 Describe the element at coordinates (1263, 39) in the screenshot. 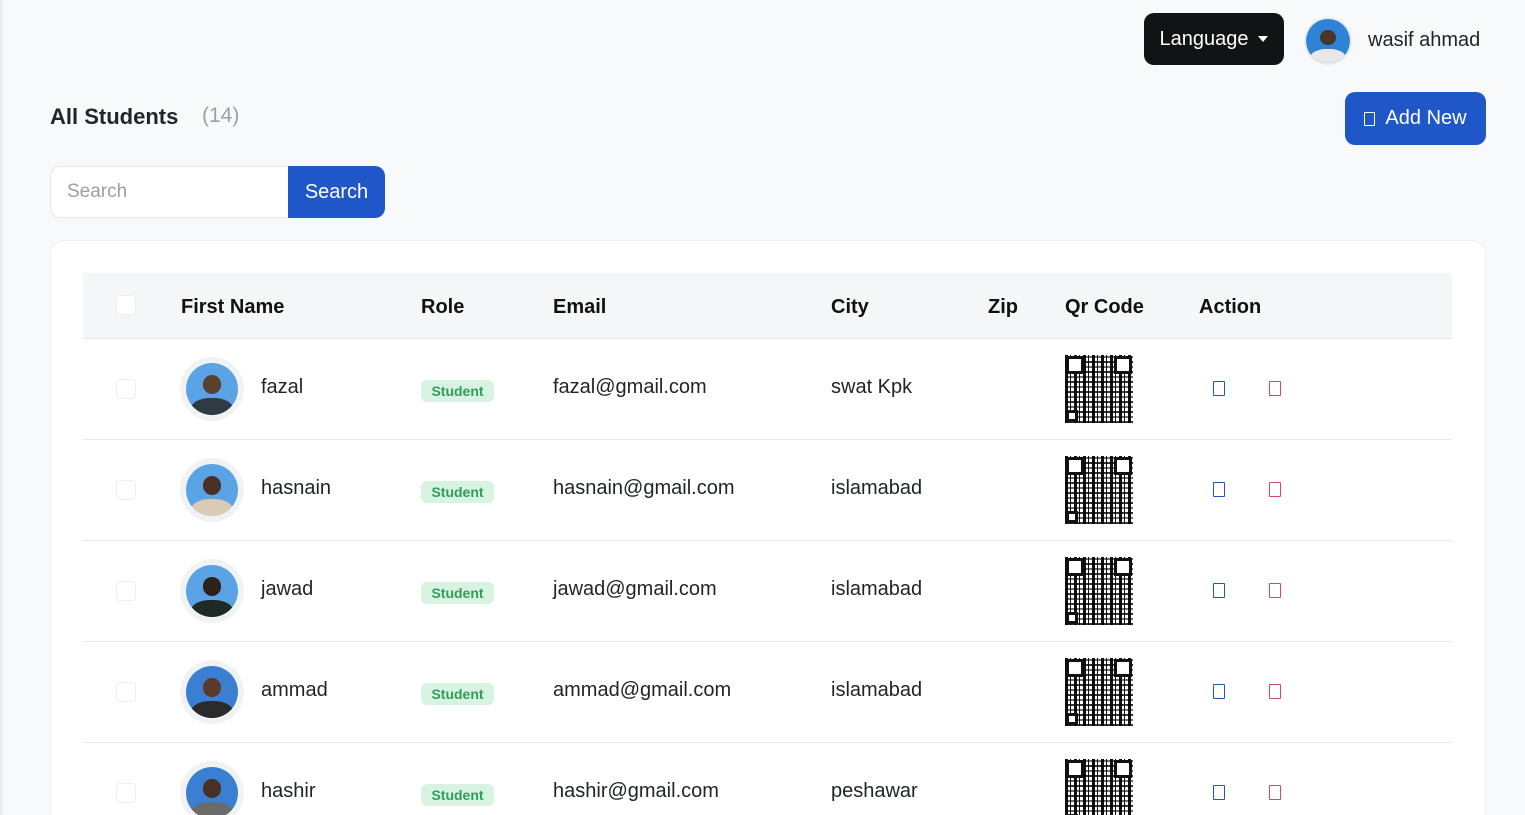

I see `chevron-down-icon` at that location.